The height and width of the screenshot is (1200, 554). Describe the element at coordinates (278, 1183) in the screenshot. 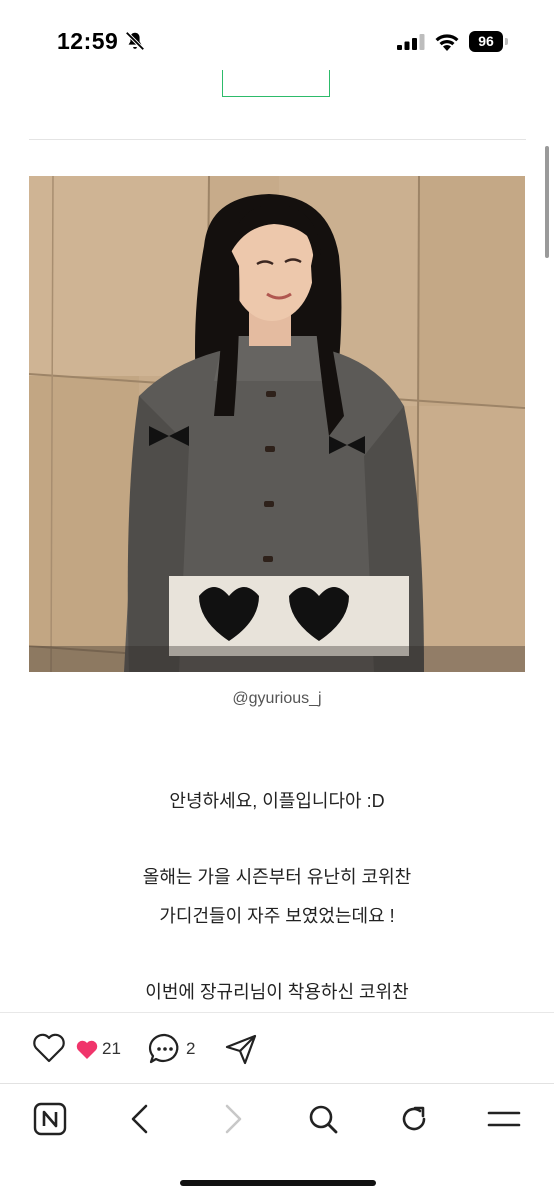

I see `home-indicator` at that location.